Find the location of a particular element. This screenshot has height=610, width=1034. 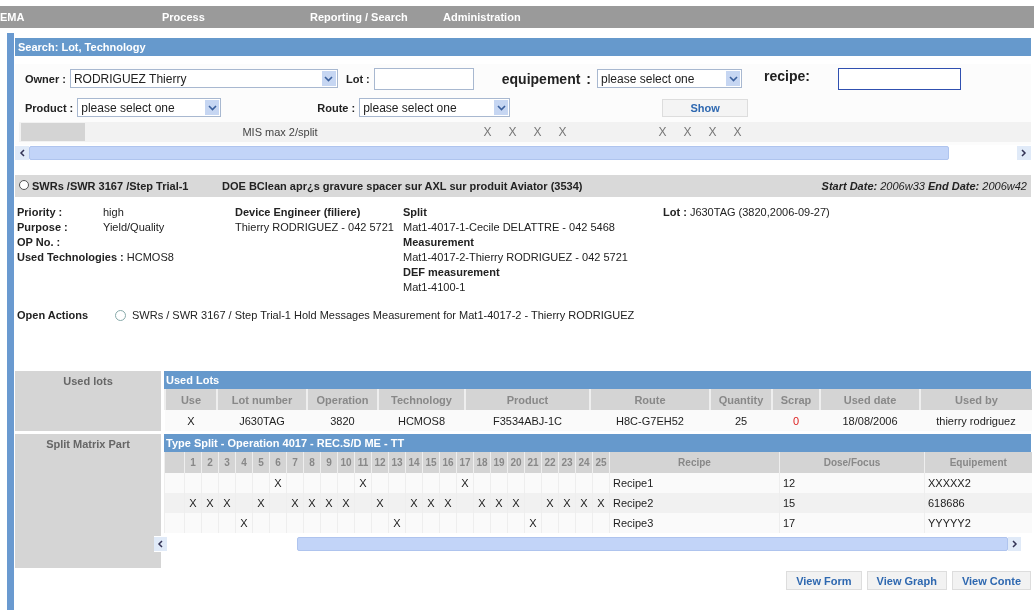

date-range: Start Date: 2006w33 End Date: 2006w42 is located at coordinates (924, 186).